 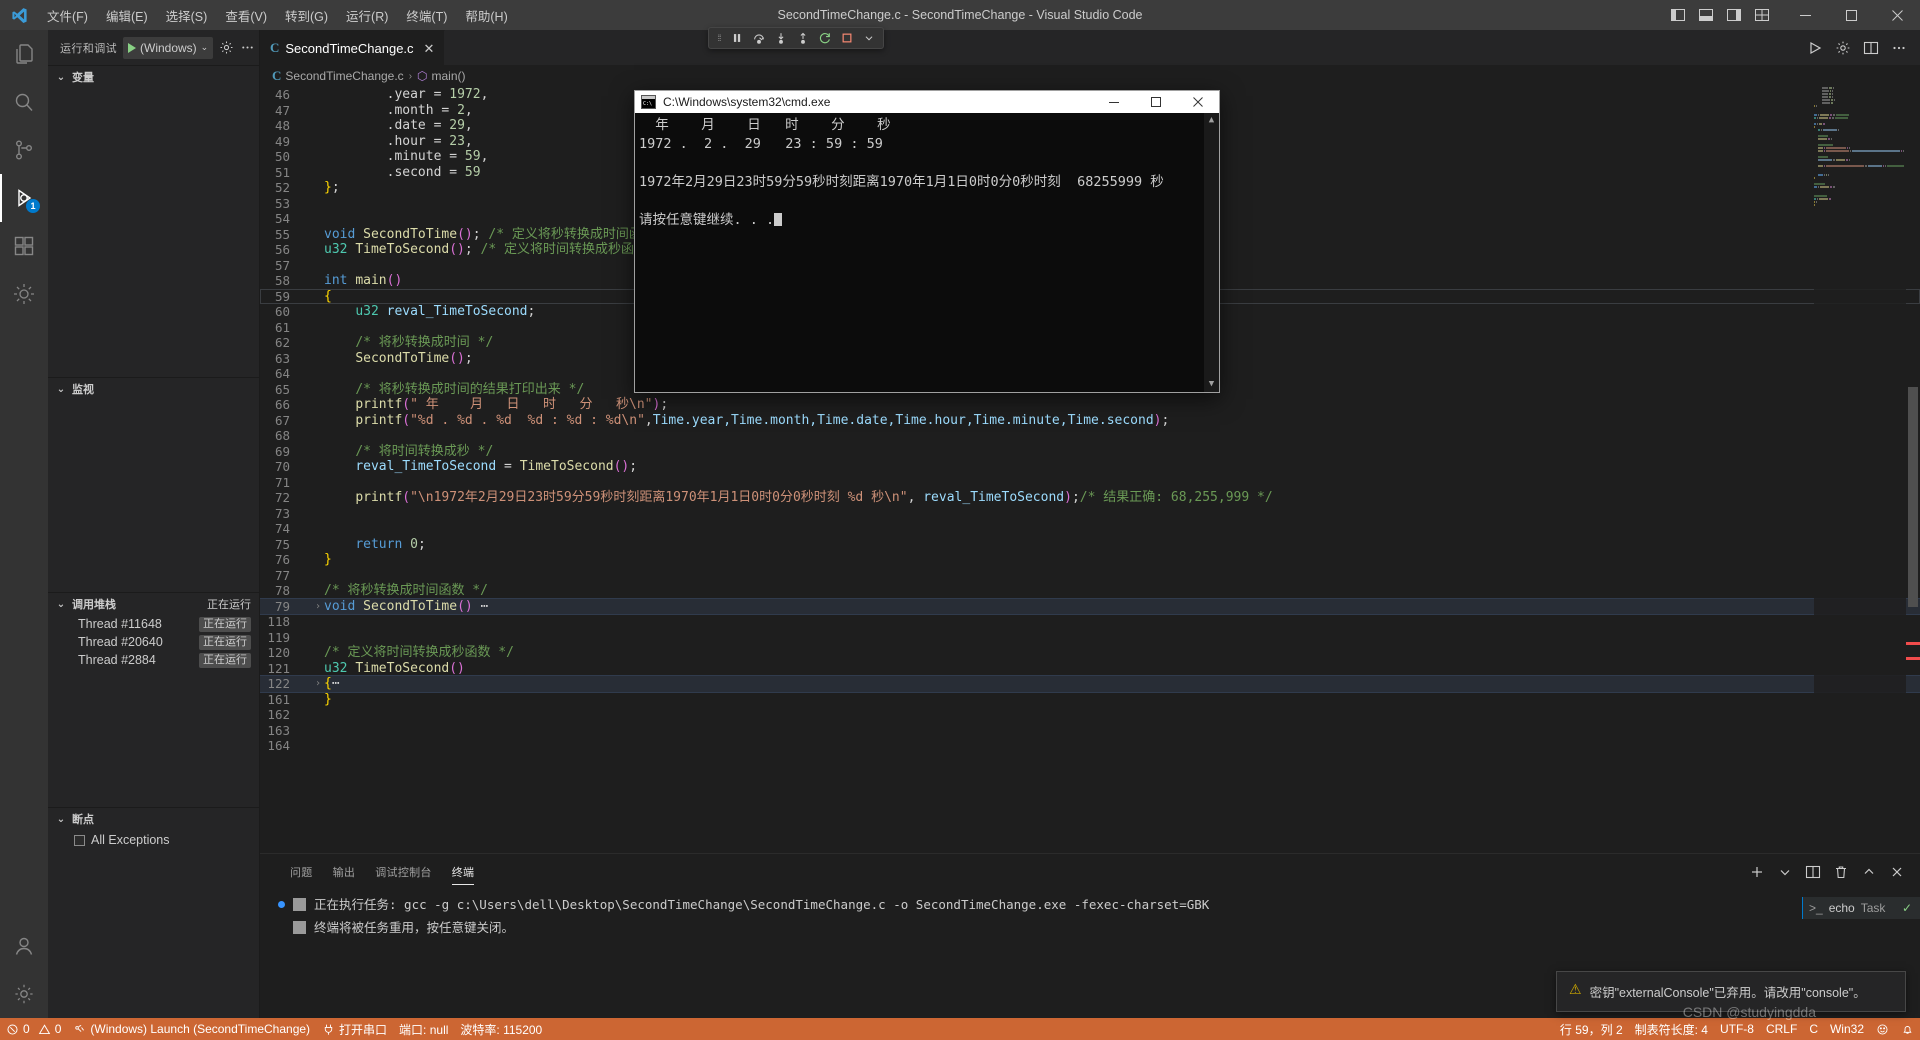 What do you see at coordinates (1841, 872) in the screenshot?
I see `trash-icon` at bounding box center [1841, 872].